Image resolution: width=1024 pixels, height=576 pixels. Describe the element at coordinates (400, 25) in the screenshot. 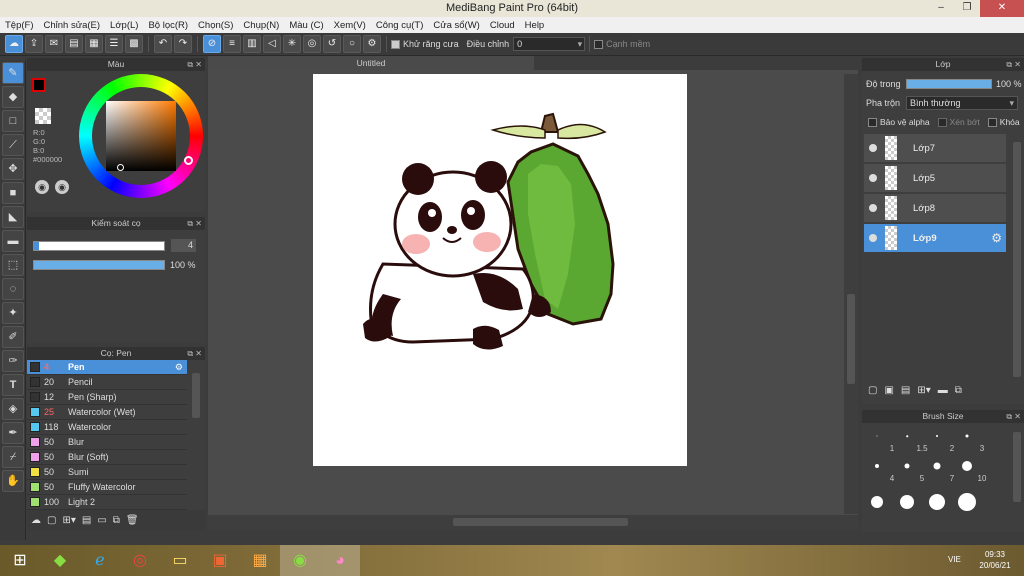

I see `menu-tools: Công cụ(T)` at that location.